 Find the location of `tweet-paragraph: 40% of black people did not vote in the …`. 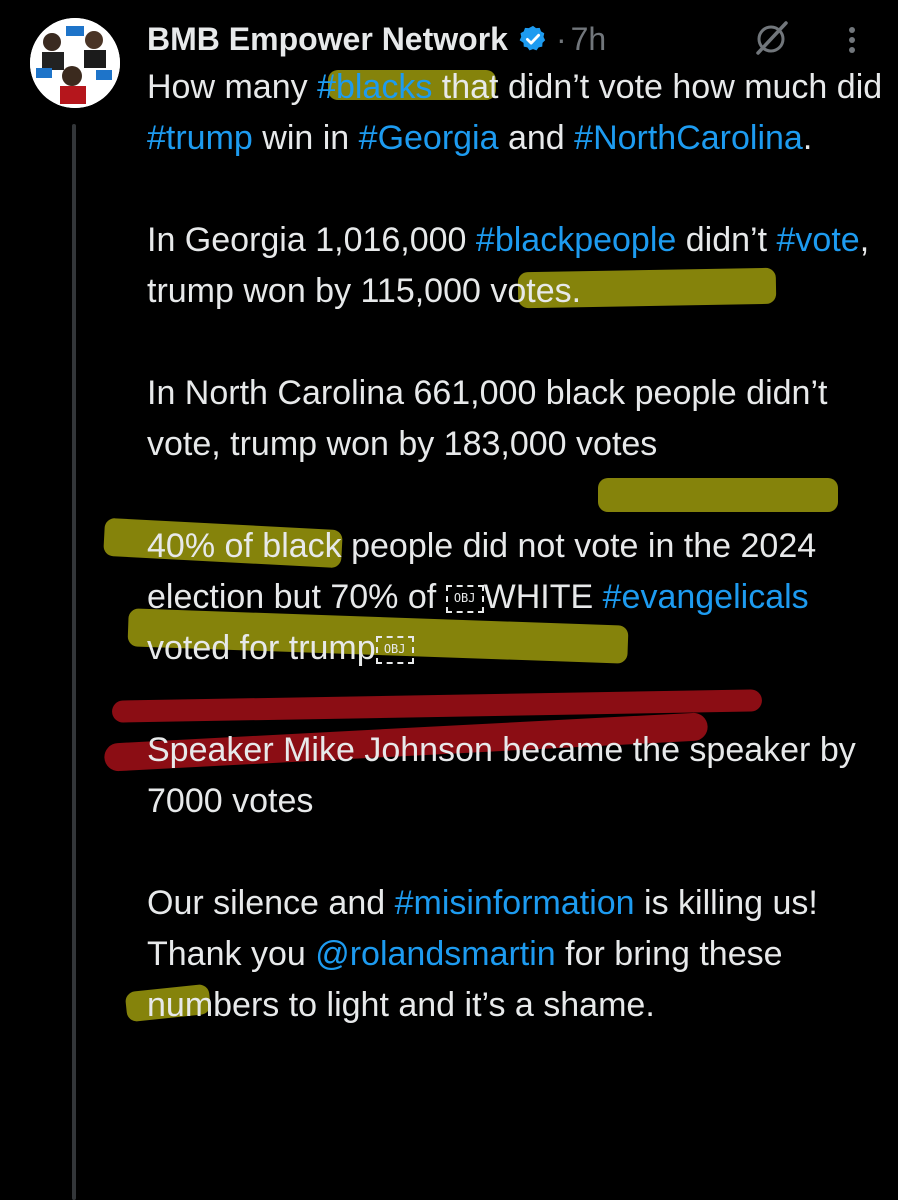

tweet-paragraph: 40% of black people did not vote in the … is located at coordinates (517, 597).